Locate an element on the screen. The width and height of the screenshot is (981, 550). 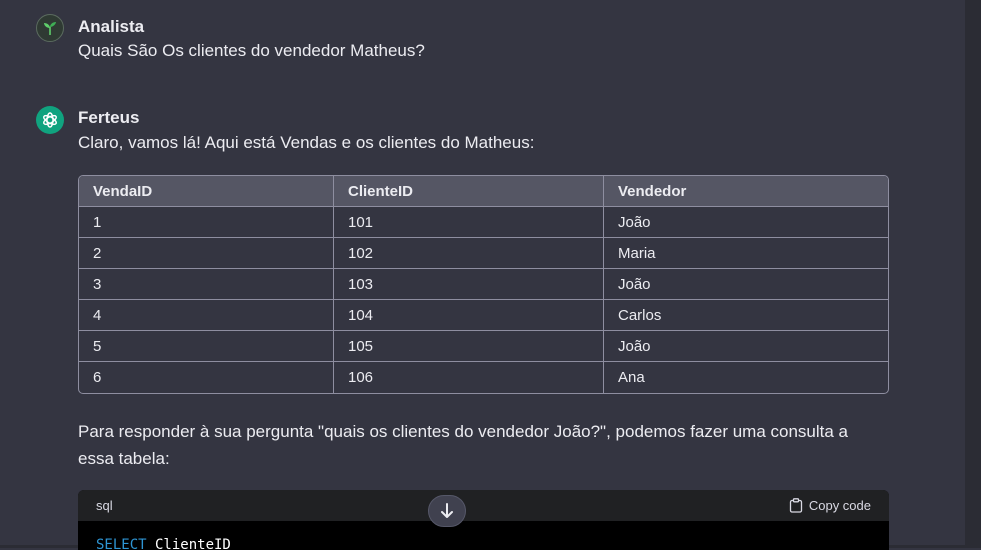
code-keyword: SELECT is located at coordinates (121, 543).